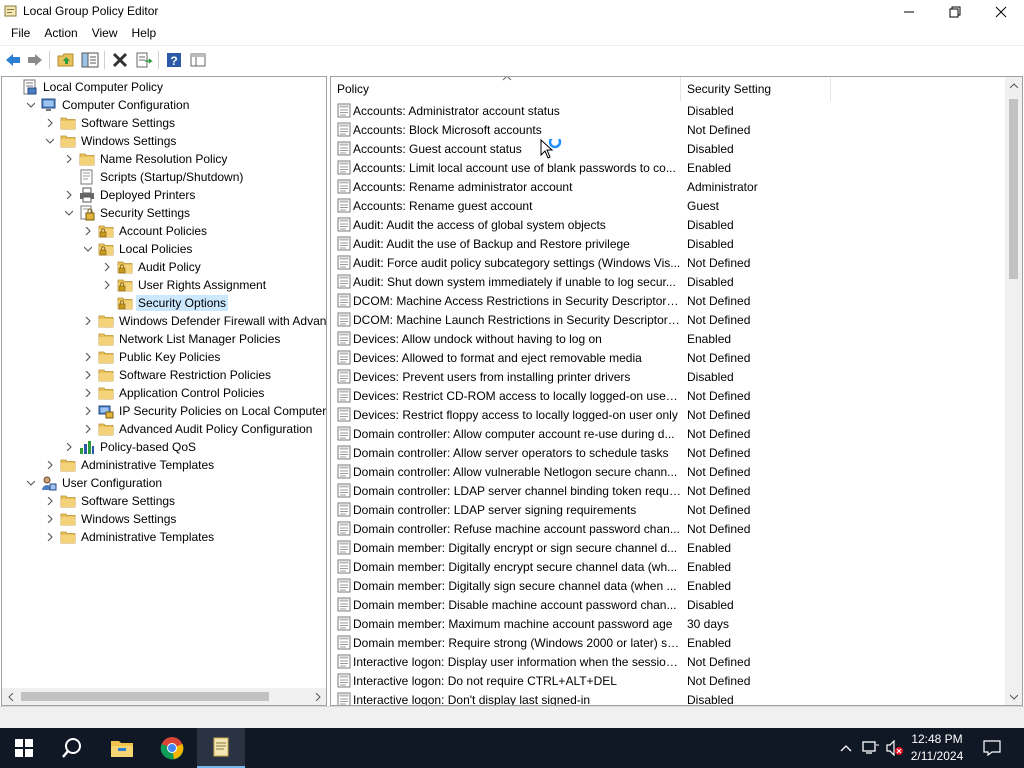 The width and height of the screenshot is (1024, 768). I want to click on policy-row: Accounts: Rename guest account Guest, so click(668, 205).